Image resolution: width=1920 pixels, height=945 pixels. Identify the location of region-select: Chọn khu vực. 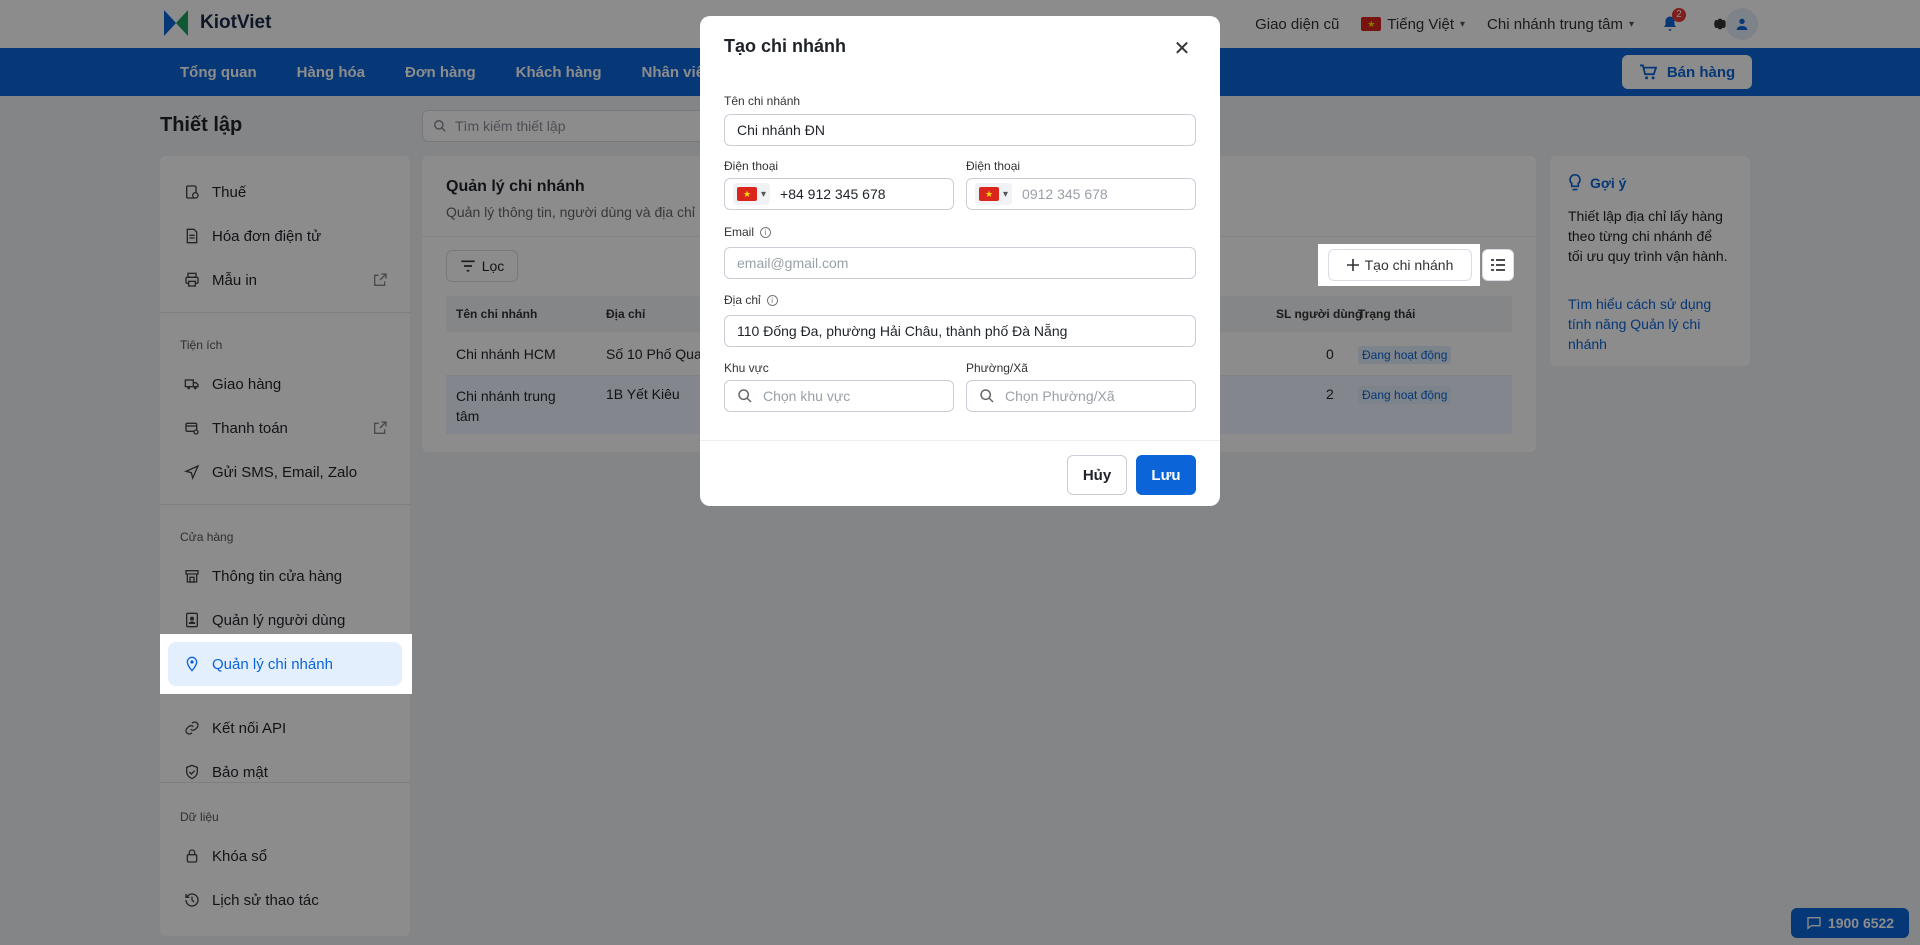
(839, 396).